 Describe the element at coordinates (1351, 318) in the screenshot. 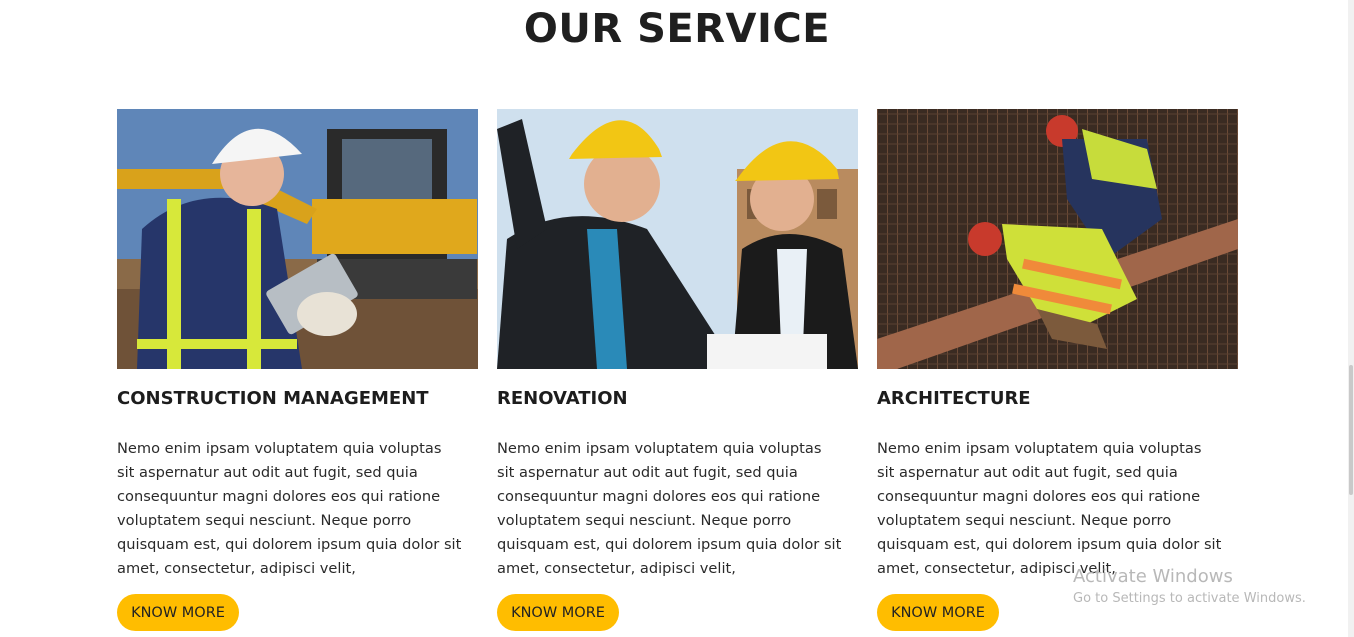

I see `page-scrollbar` at that location.